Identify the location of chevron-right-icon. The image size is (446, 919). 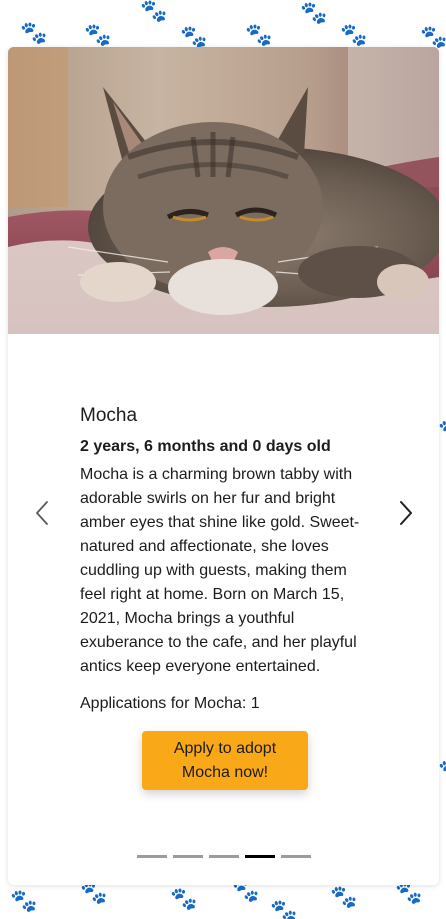
(406, 513).